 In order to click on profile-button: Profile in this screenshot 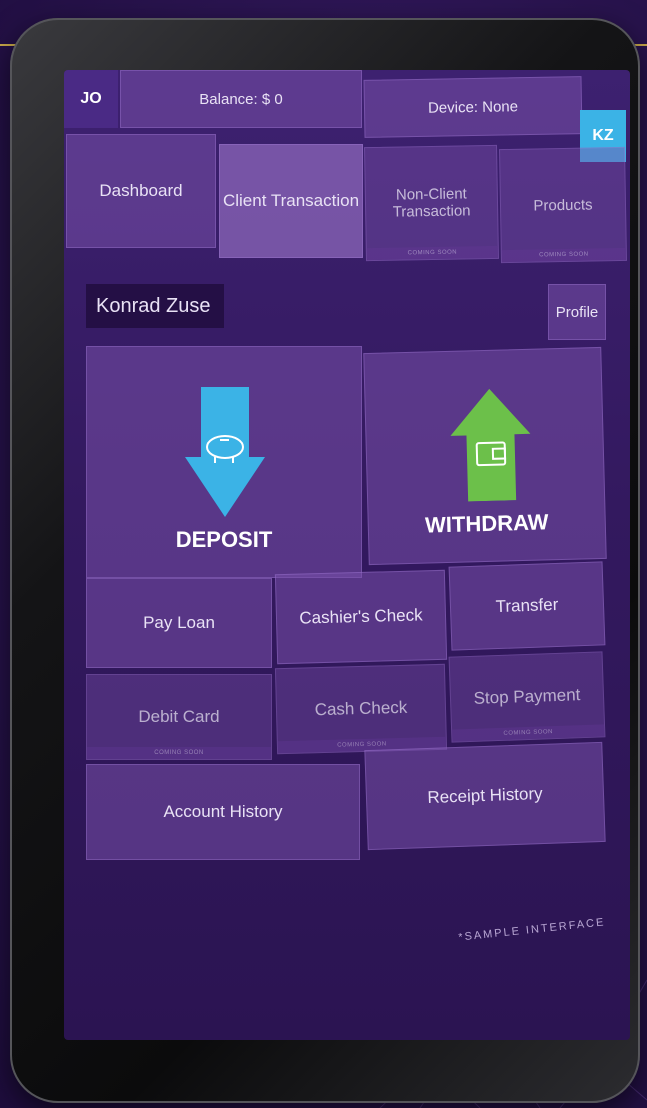, I will do `click(577, 312)`.